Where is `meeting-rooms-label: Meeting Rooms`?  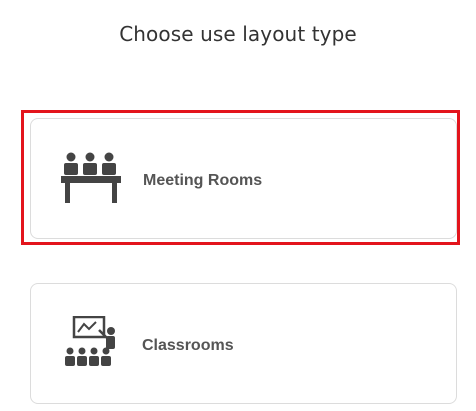
meeting-rooms-label: Meeting Rooms is located at coordinates (203, 180).